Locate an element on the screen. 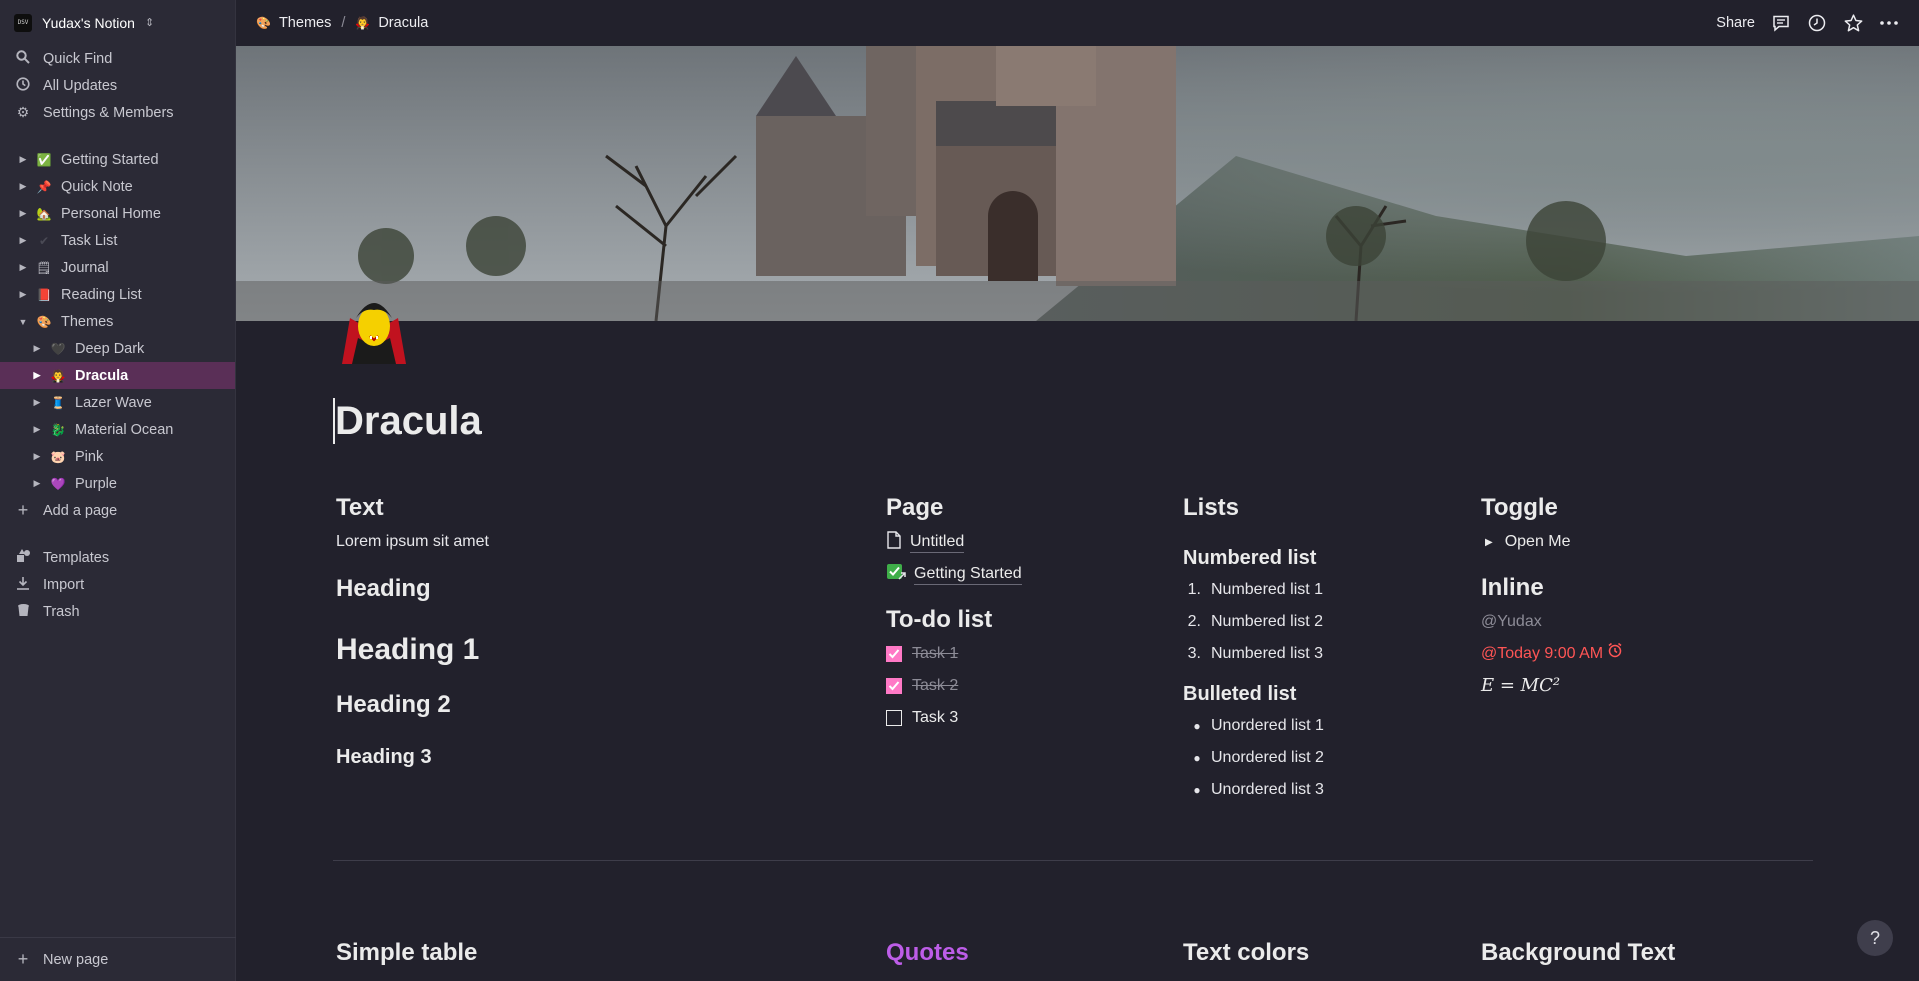 Image resolution: width=1919 pixels, height=981 pixels. sidebar-item-lazer-wave: ▶ 🧵 Lazer Wave is located at coordinates (117, 402).